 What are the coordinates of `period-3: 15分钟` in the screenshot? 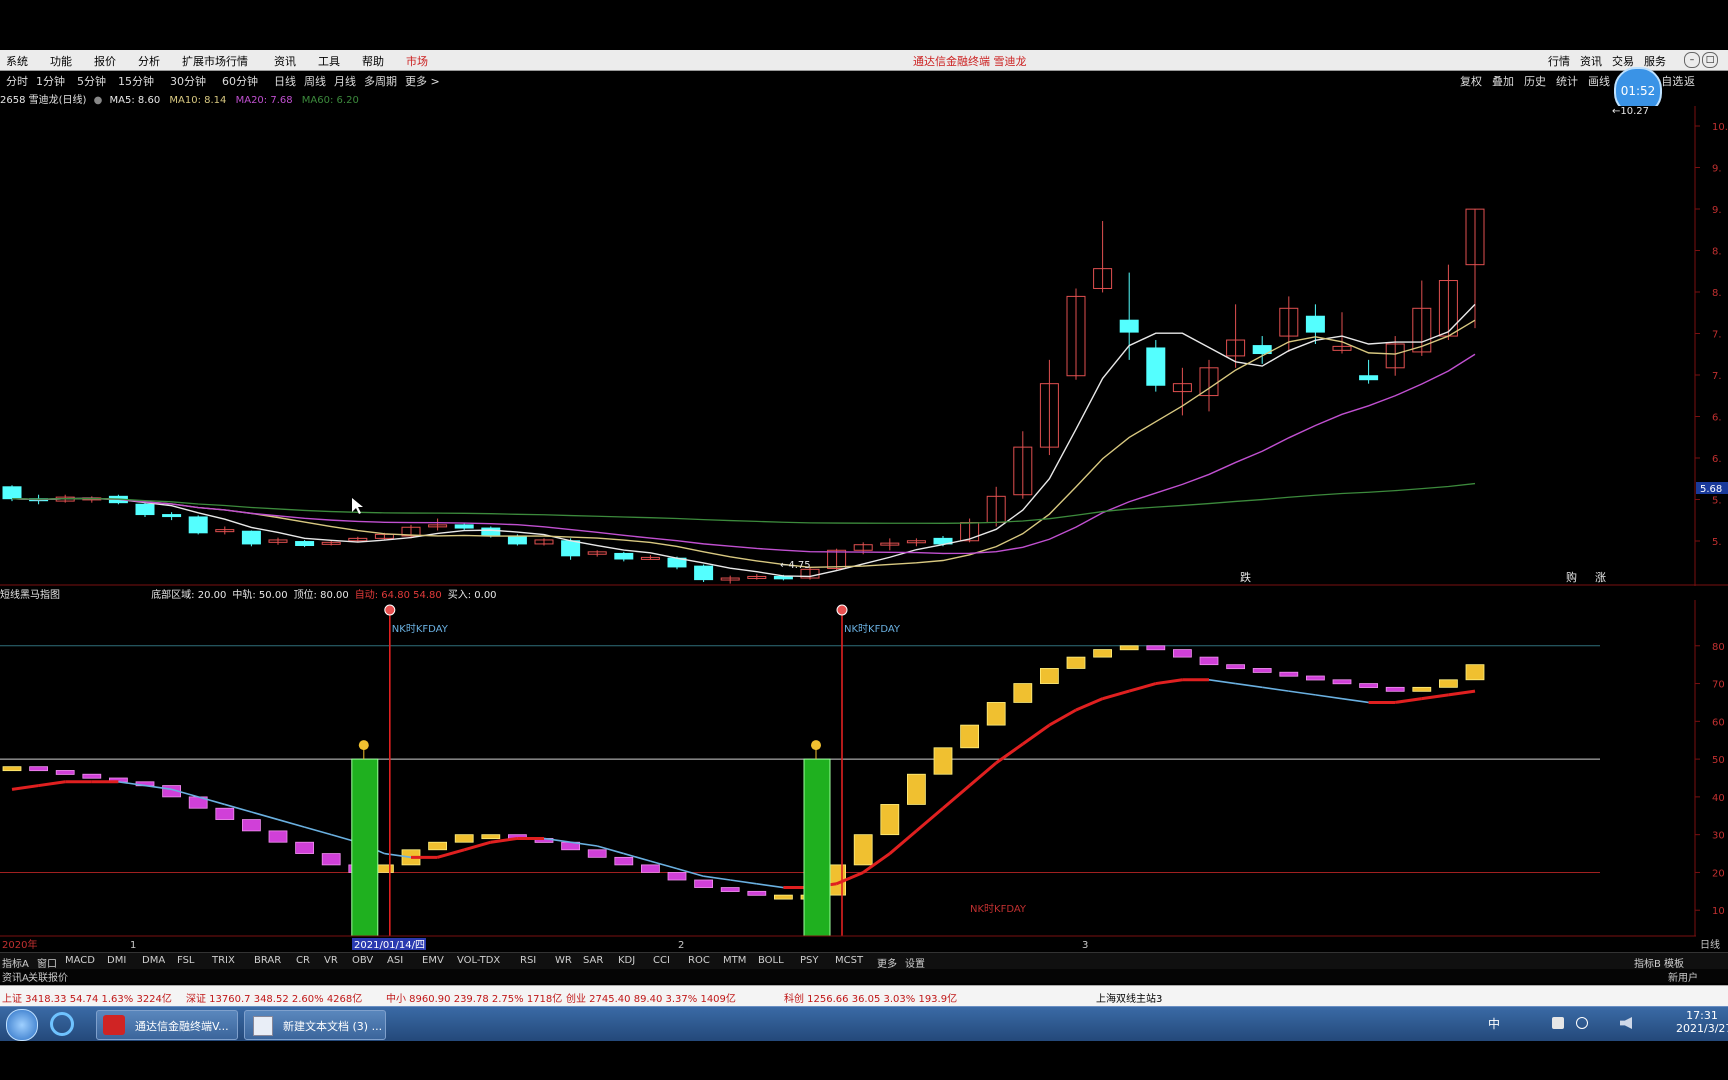 It's located at (136, 81).